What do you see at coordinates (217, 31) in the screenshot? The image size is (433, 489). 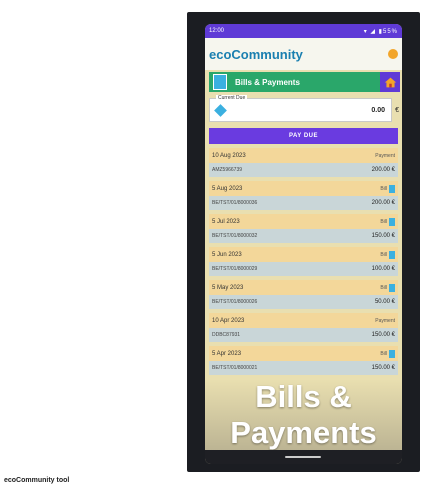 I see `status-time: 12:00` at bounding box center [217, 31].